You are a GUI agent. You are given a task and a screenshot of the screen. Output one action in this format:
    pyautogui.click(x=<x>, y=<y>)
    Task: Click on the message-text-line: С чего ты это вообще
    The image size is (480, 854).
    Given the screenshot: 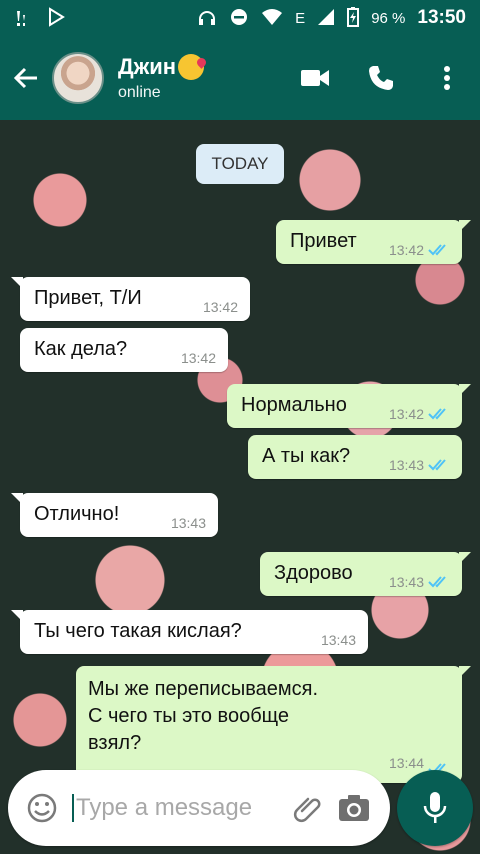 What is the action you would take?
    pyautogui.click(x=189, y=716)
    